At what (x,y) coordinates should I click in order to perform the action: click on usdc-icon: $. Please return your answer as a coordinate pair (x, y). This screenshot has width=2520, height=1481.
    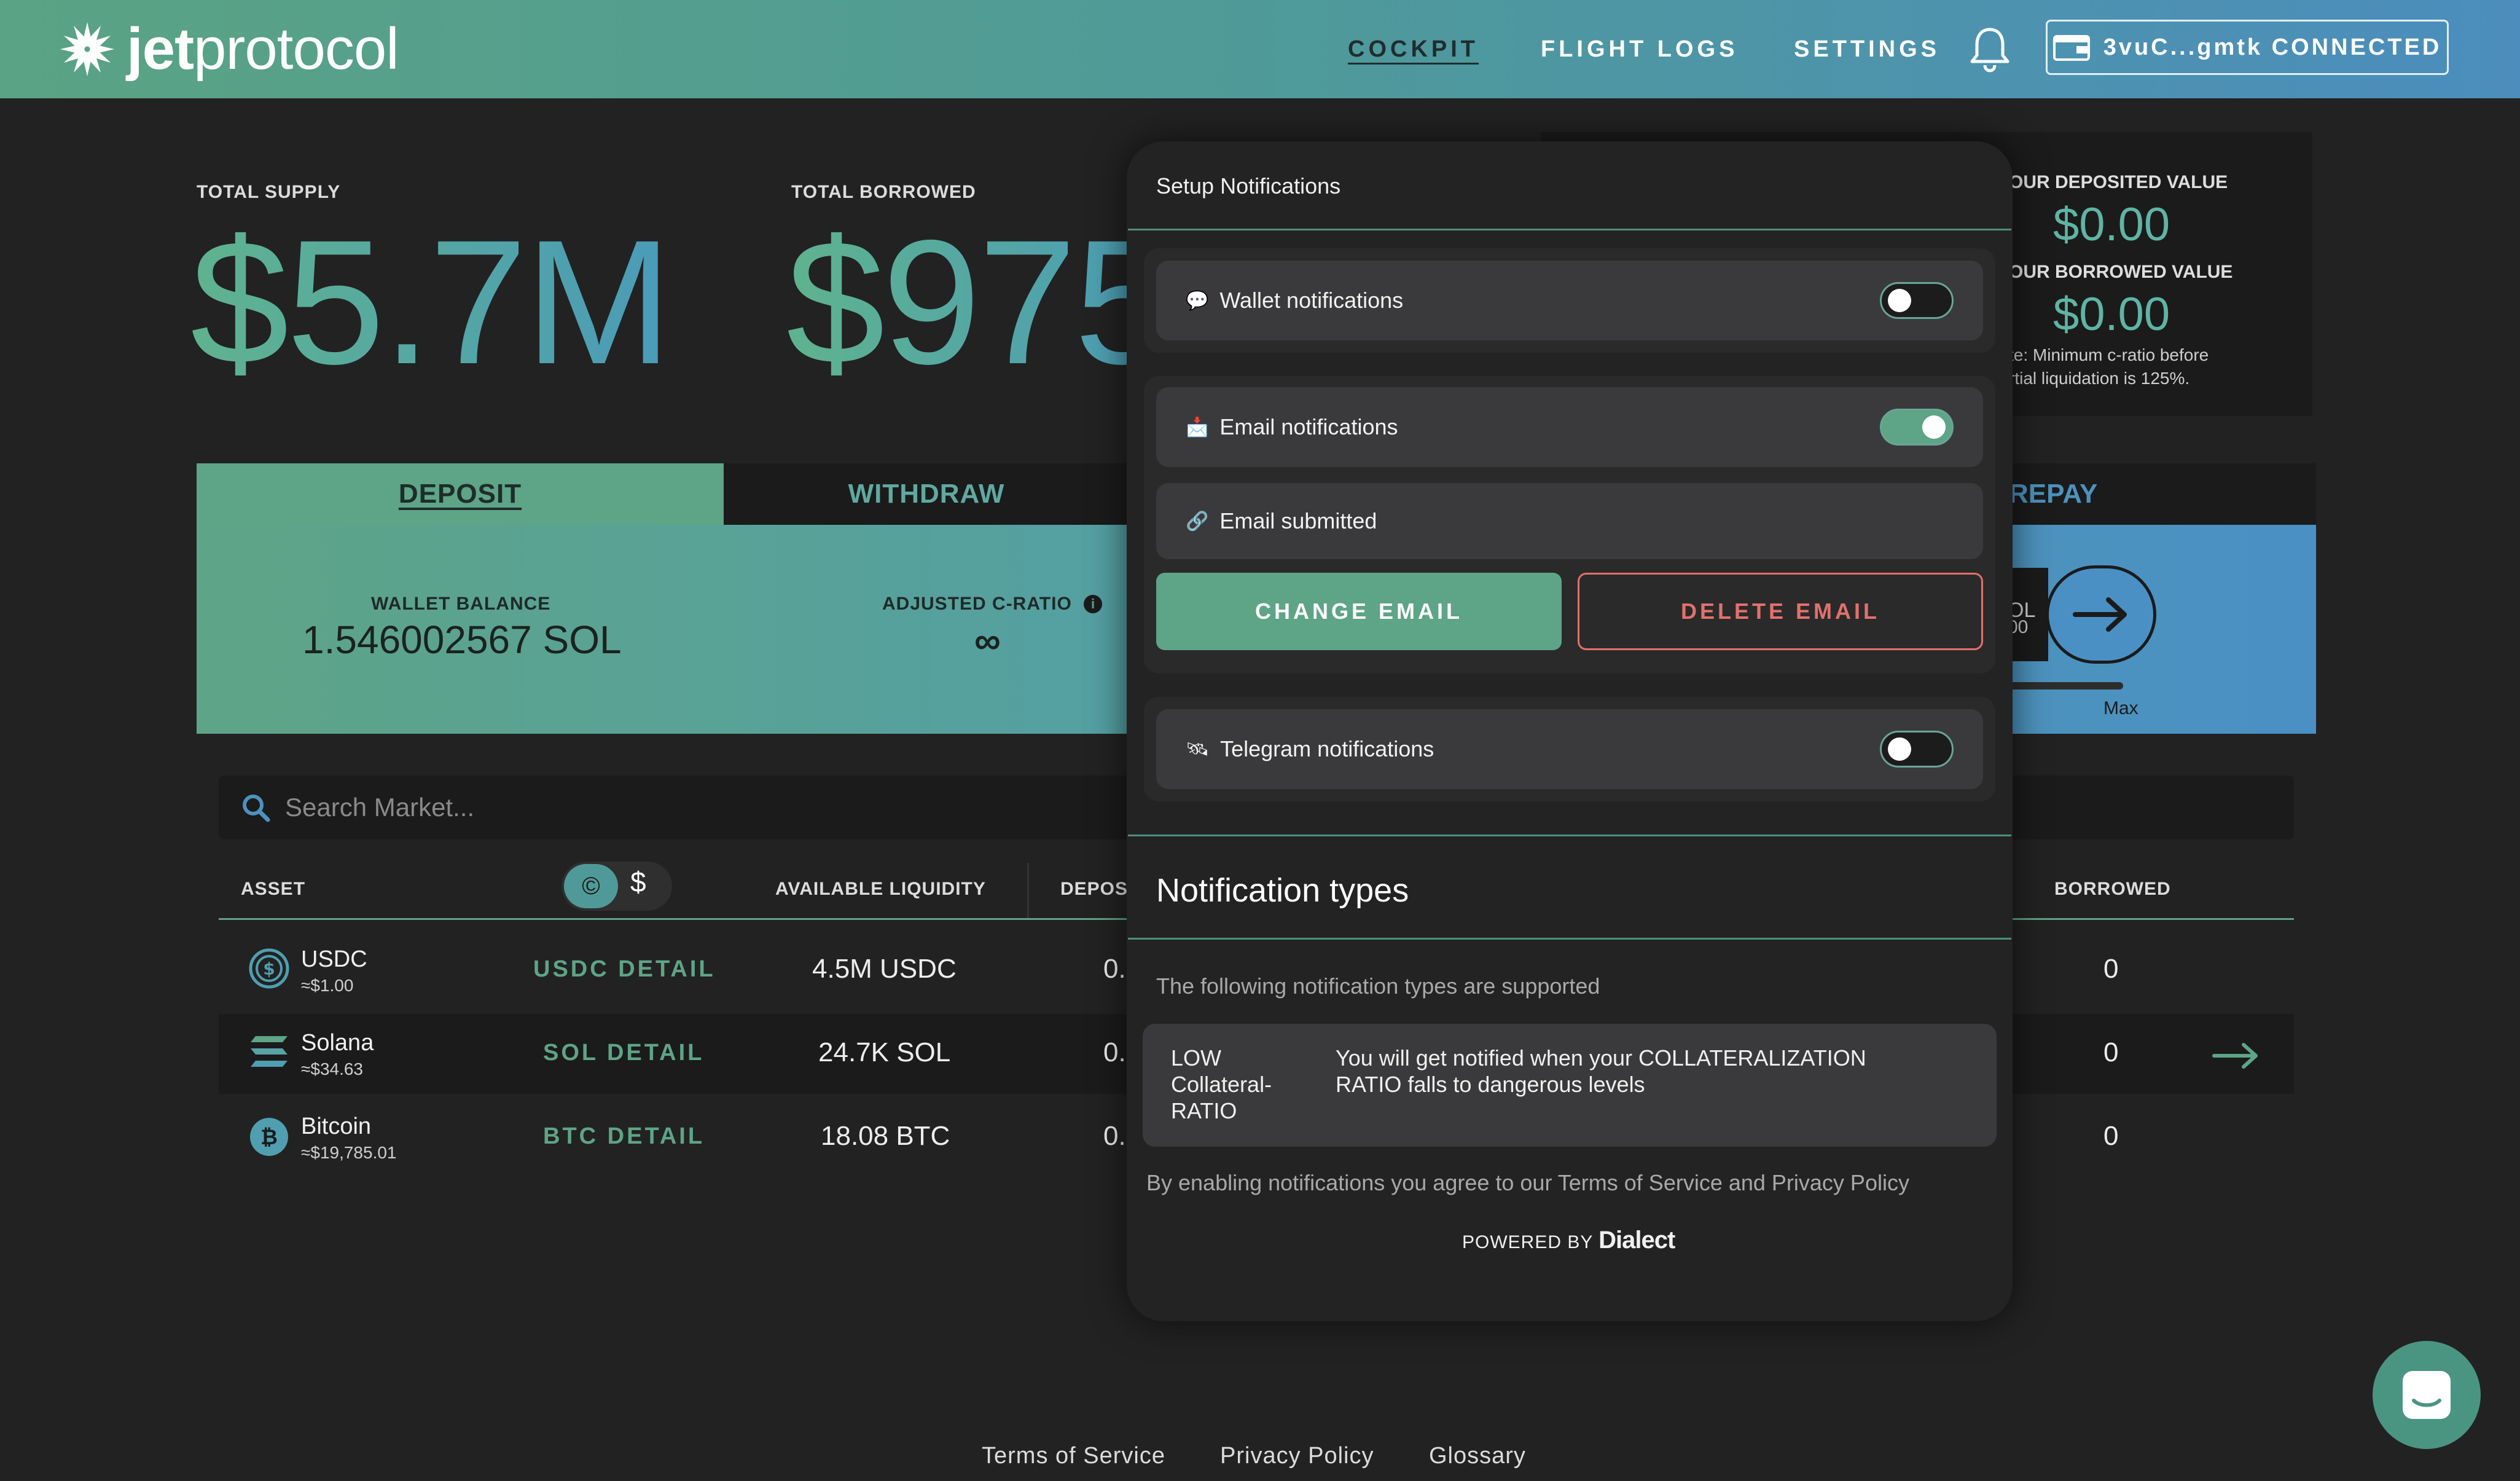
    Looking at the image, I should click on (269, 968).